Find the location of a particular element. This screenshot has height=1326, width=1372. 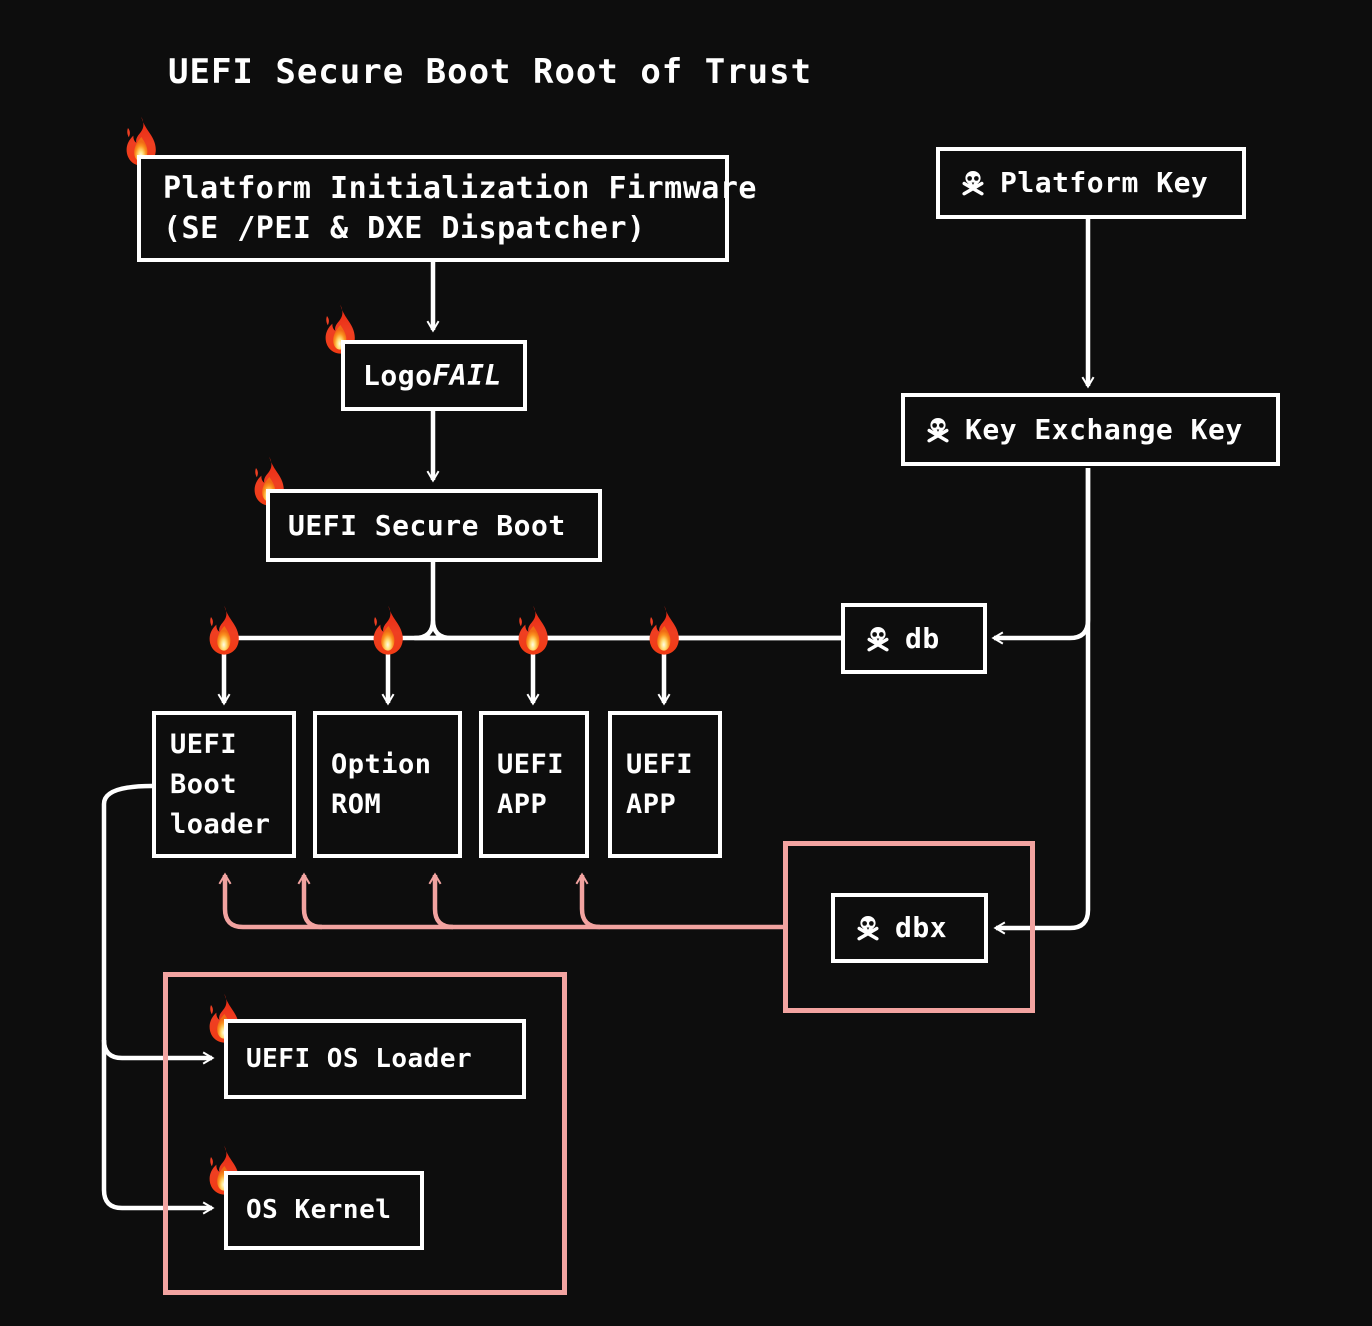

node-option-rom: Option ROM is located at coordinates (387, 784).